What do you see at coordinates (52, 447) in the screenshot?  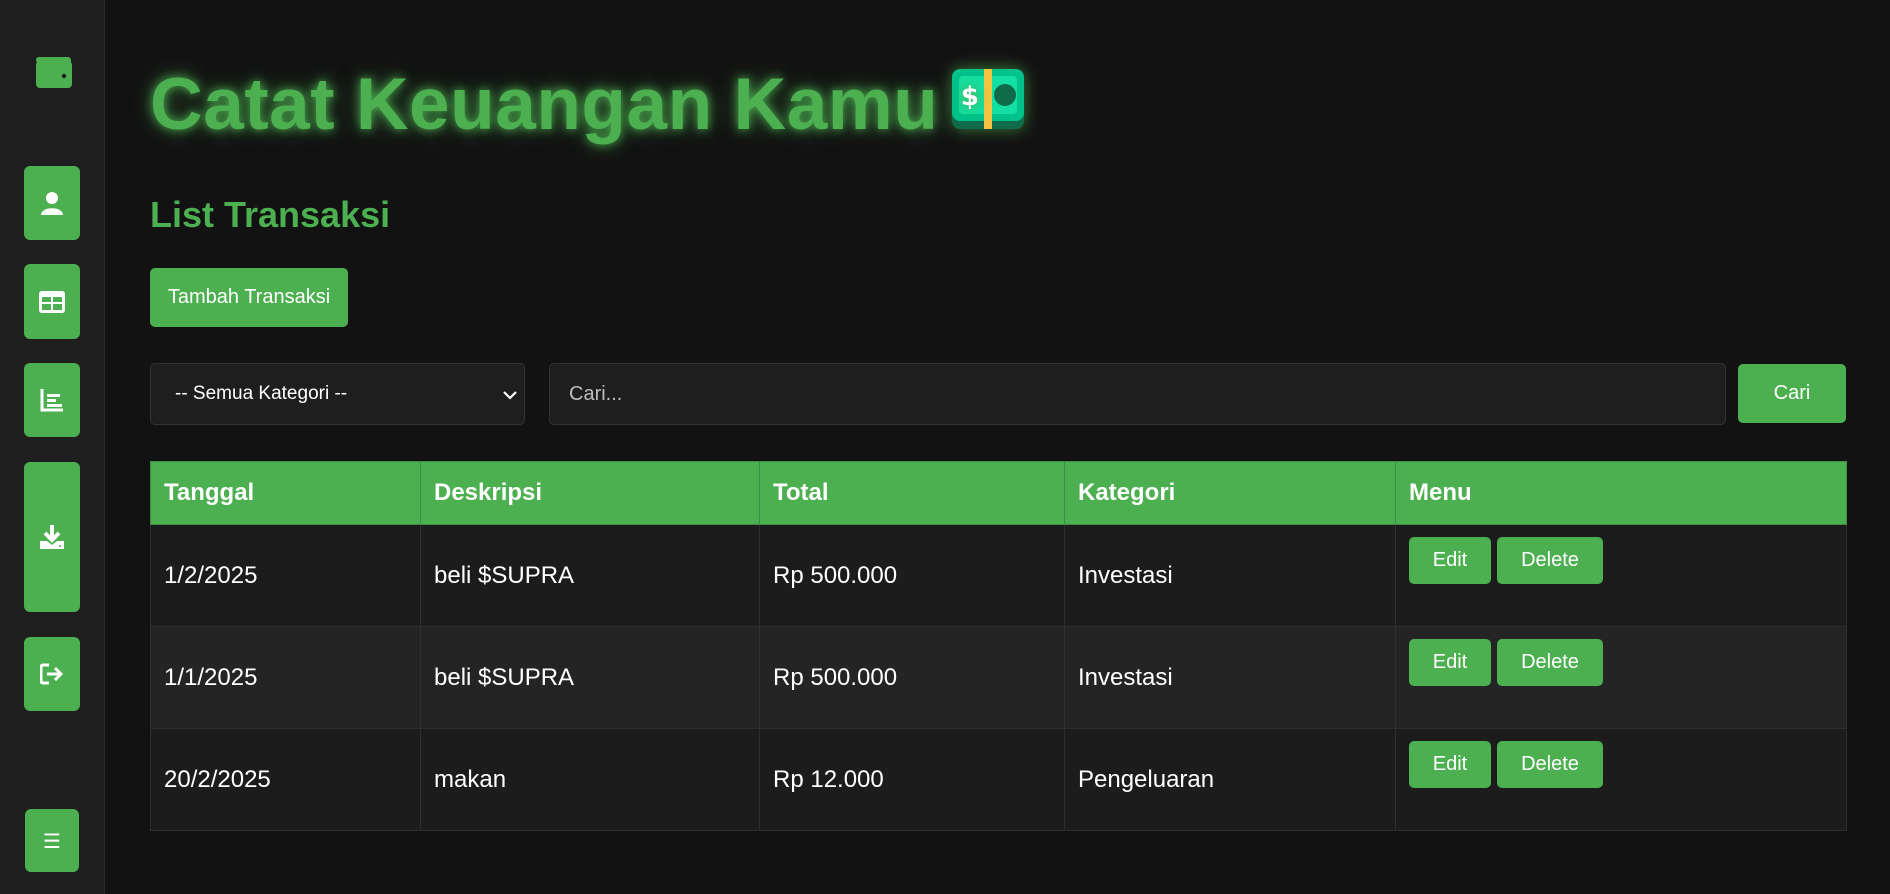 I see `sidebar: ☰` at bounding box center [52, 447].